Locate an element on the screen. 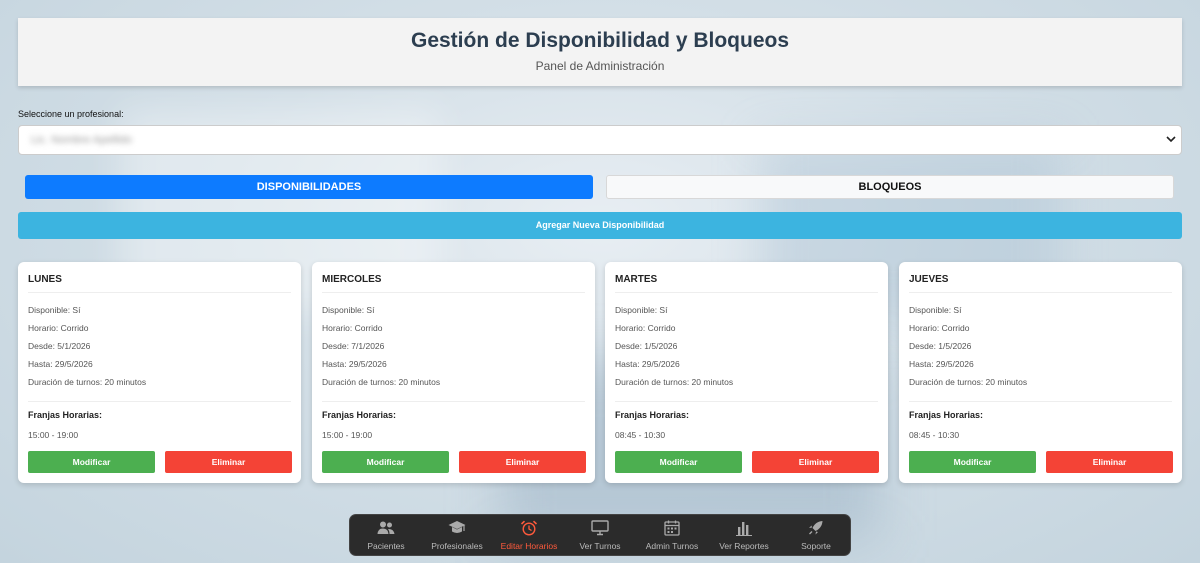 Image resolution: width=1200 pixels, height=563 pixels. tab-disponibilidades: DISPONIBILIDADES is located at coordinates (309, 187).